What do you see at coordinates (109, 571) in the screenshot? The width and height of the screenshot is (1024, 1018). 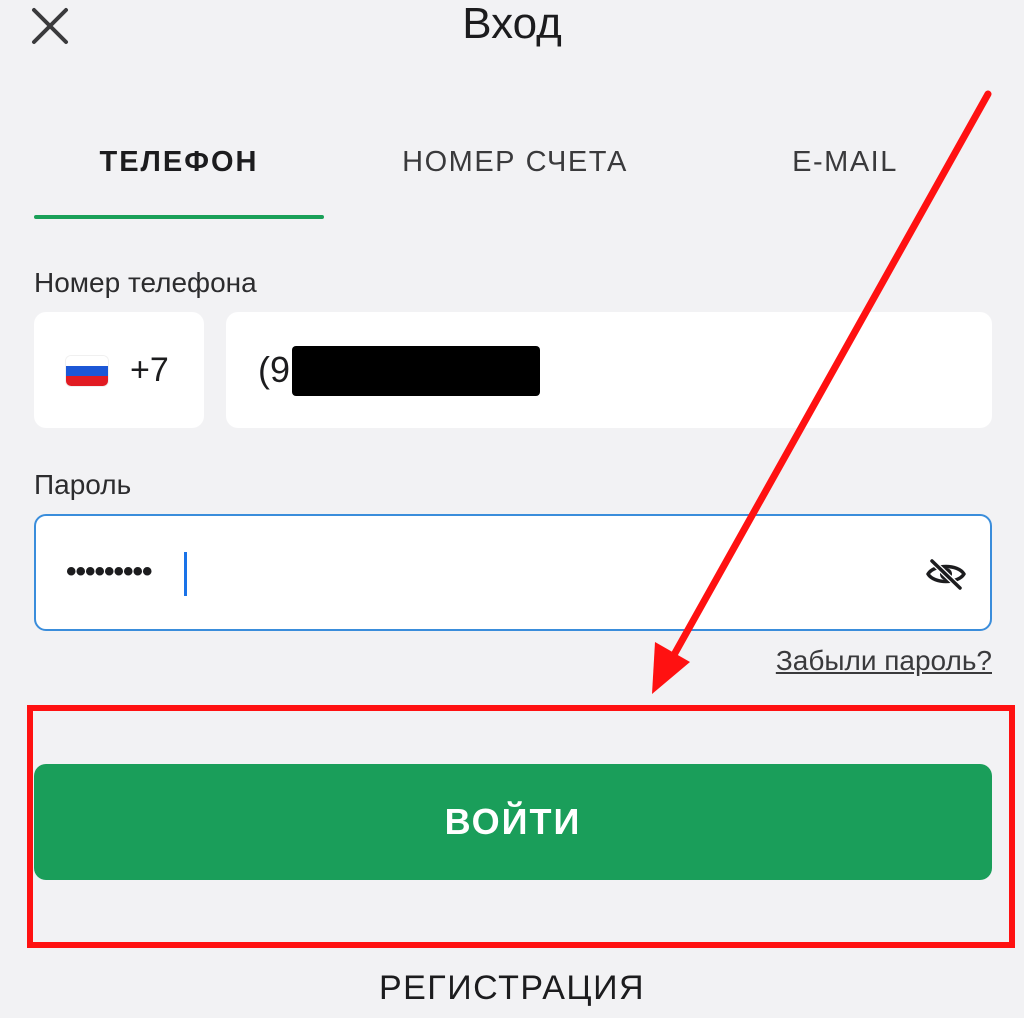 I see `password-value: •••••••••` at bounding box center [109, 571].